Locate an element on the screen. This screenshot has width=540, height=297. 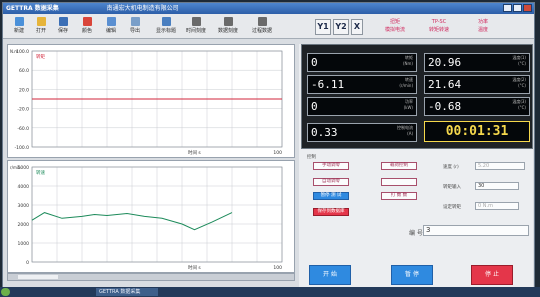
speed-value: -6.11 is located at coordinates (328, 84).